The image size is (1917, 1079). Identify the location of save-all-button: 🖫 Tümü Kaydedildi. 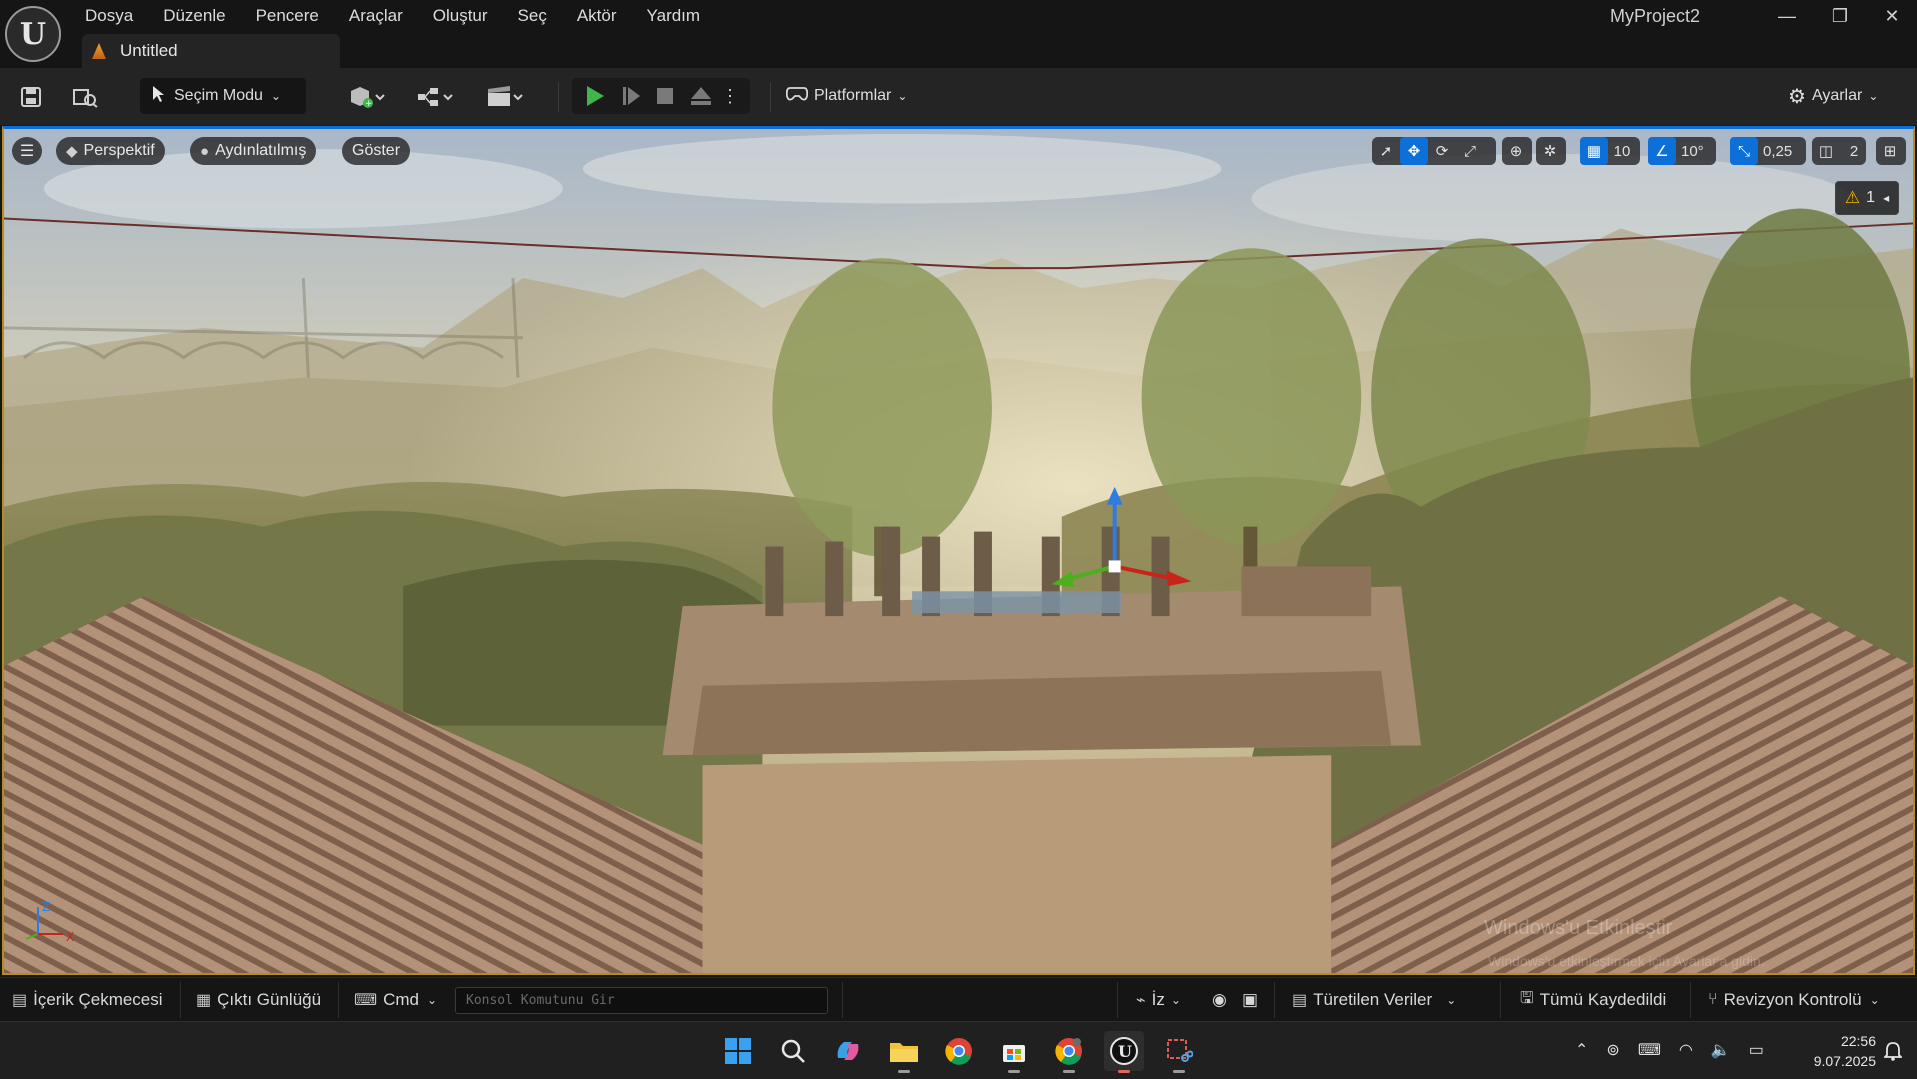
(1593, 1000).